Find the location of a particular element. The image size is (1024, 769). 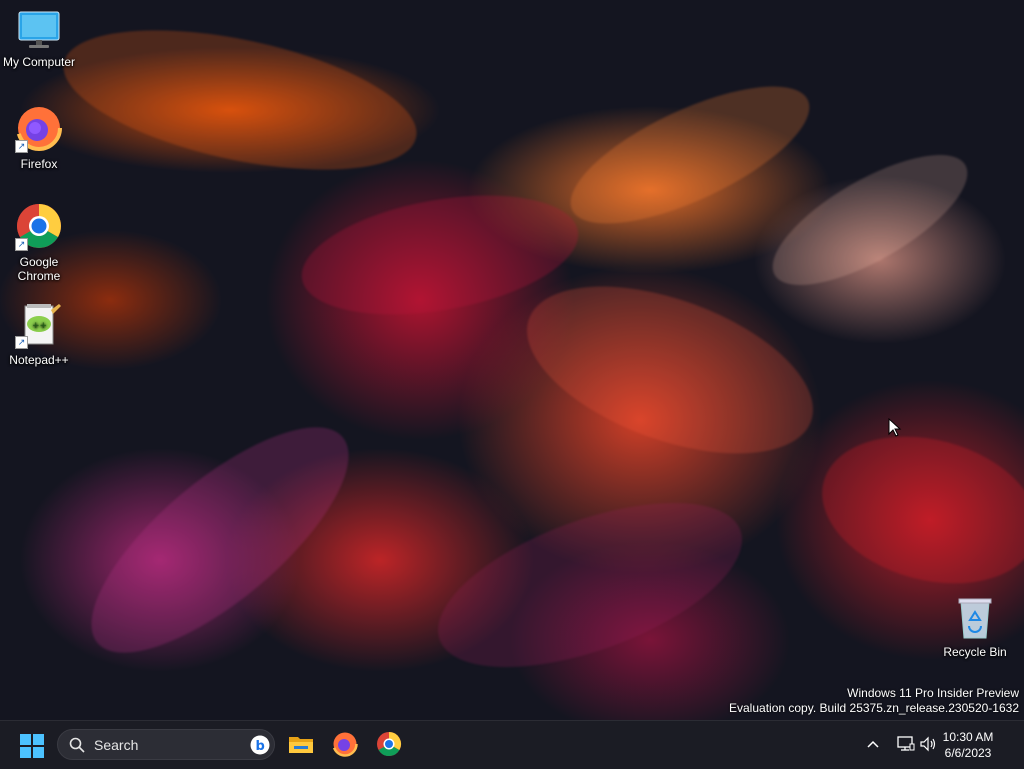

taskbar: Search b 10:30 AM 6/6/2023 is located at coordinates (512, 744).